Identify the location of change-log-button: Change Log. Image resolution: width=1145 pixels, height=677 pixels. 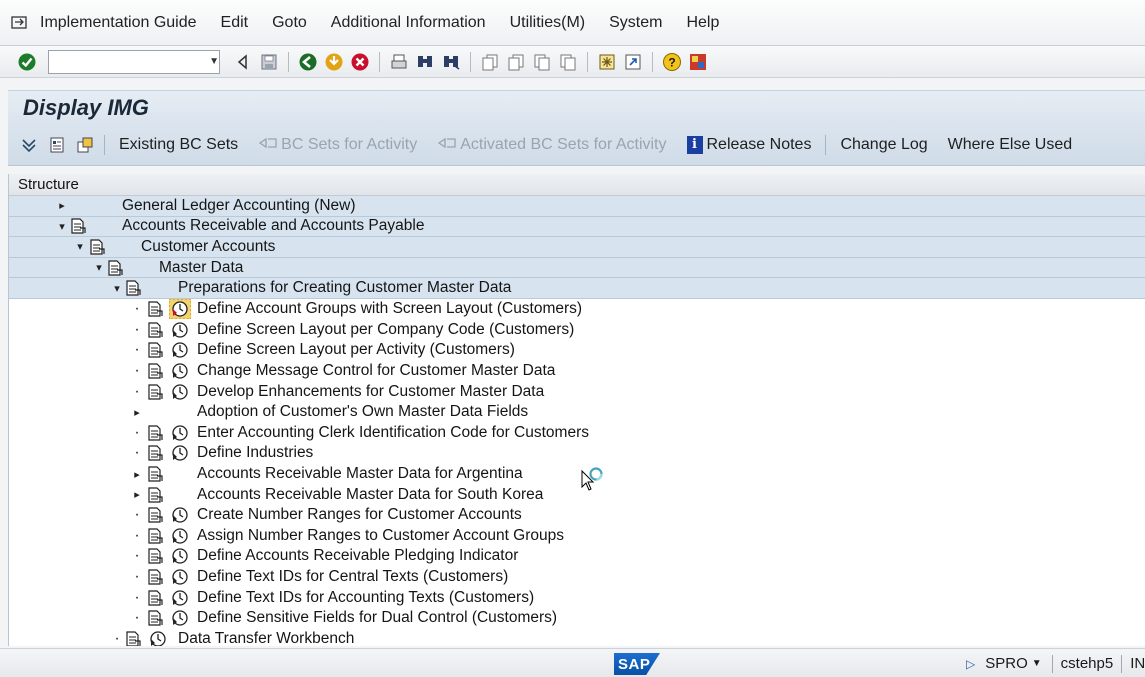
(883, 145).